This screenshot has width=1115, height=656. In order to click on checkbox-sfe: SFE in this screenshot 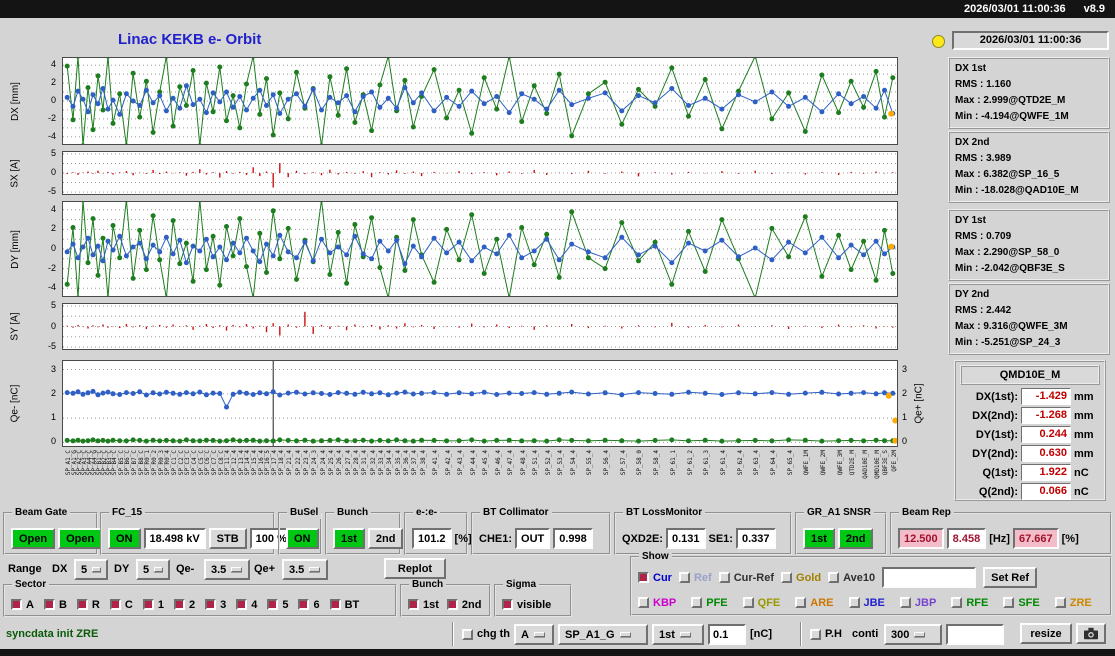, I will do `click(1021, 603)`.